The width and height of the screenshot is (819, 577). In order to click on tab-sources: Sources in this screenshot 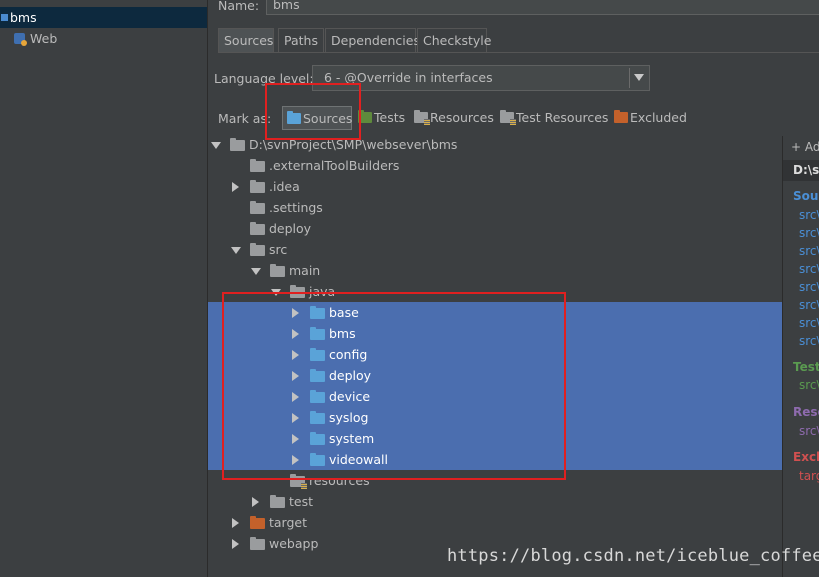, I will do `click(246, 40)`.